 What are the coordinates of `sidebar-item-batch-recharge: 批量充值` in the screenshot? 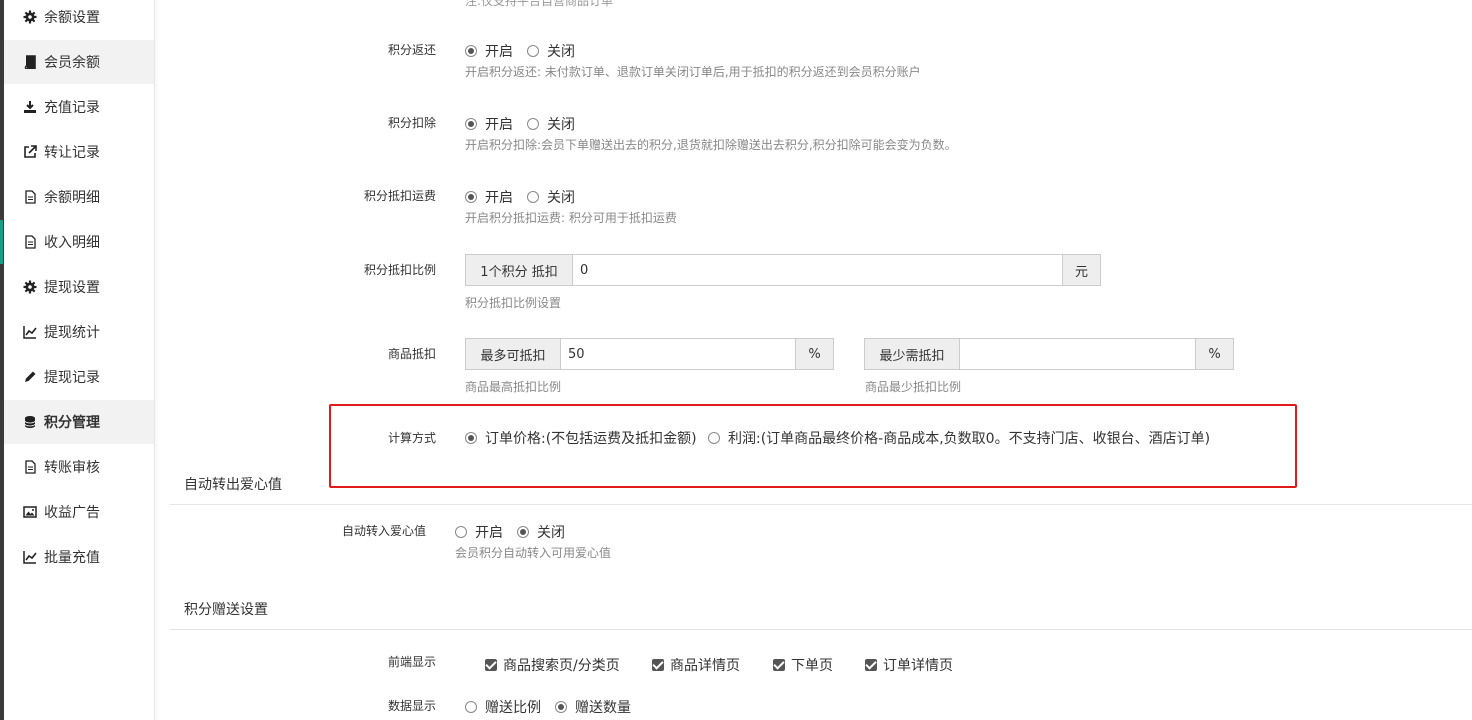 It's located at (79, 557).